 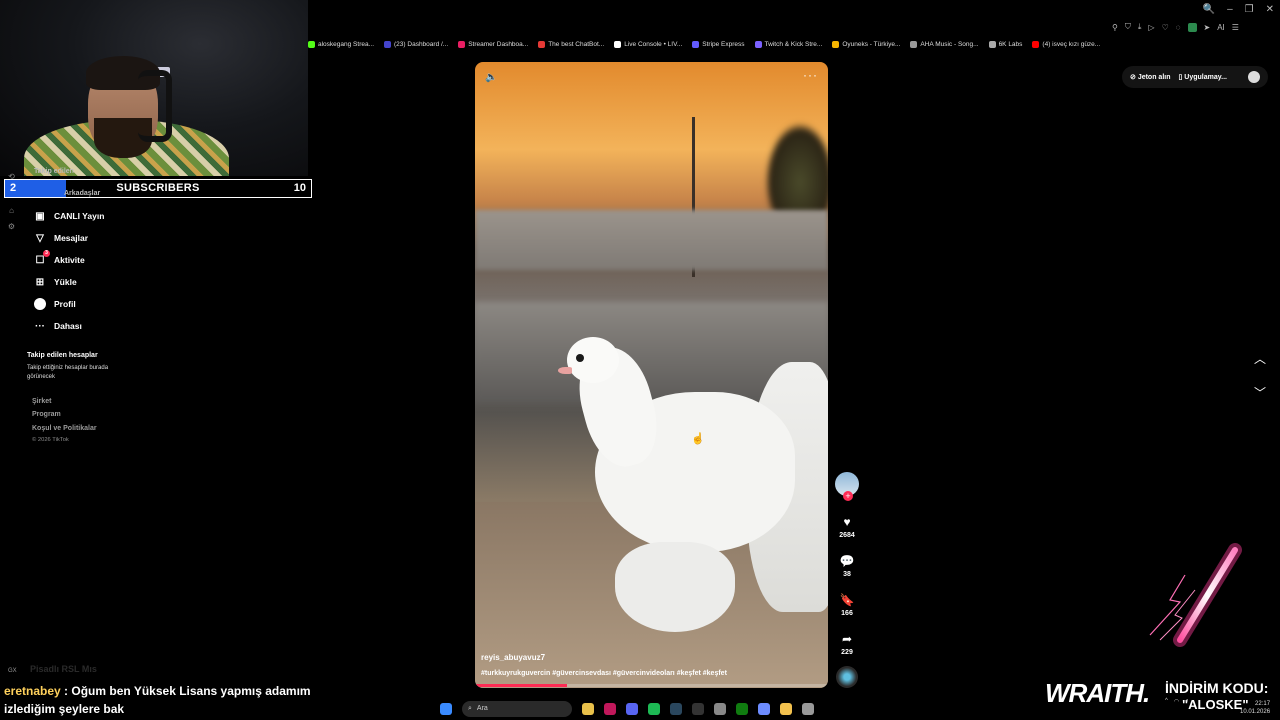 I want to click on send-icon: ➤, so click(x=1207, y=27).